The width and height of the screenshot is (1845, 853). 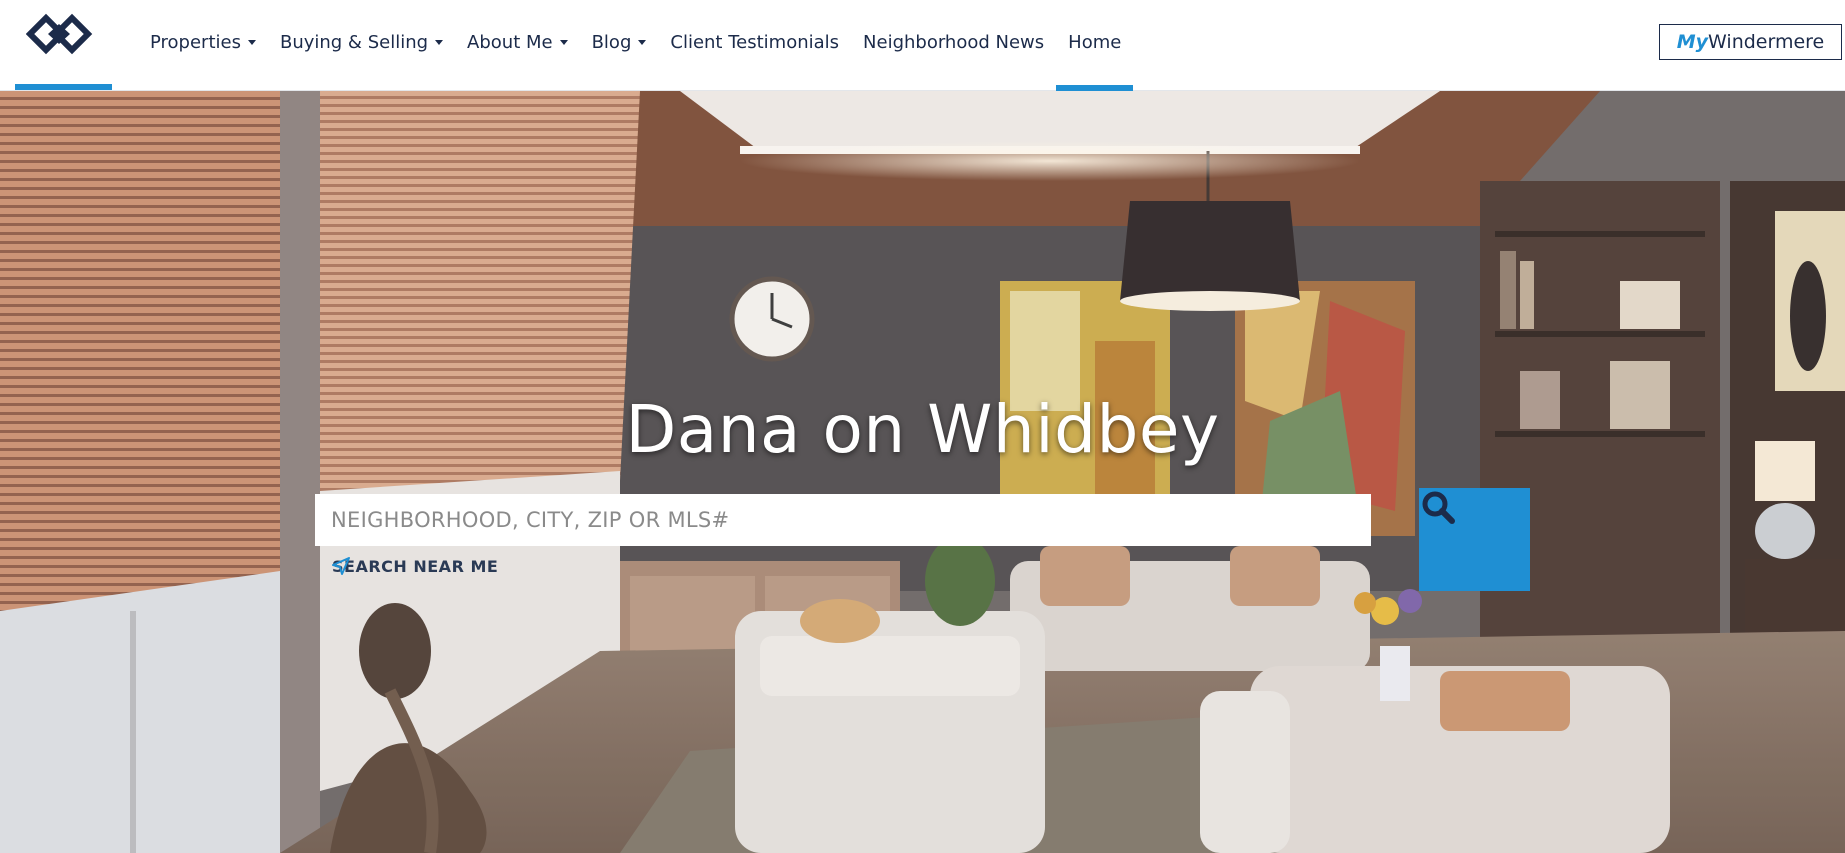 What do you see at coordinates (1474, 539) in the screenshot?
I see `search-button` at bounding box center [1474, 539].